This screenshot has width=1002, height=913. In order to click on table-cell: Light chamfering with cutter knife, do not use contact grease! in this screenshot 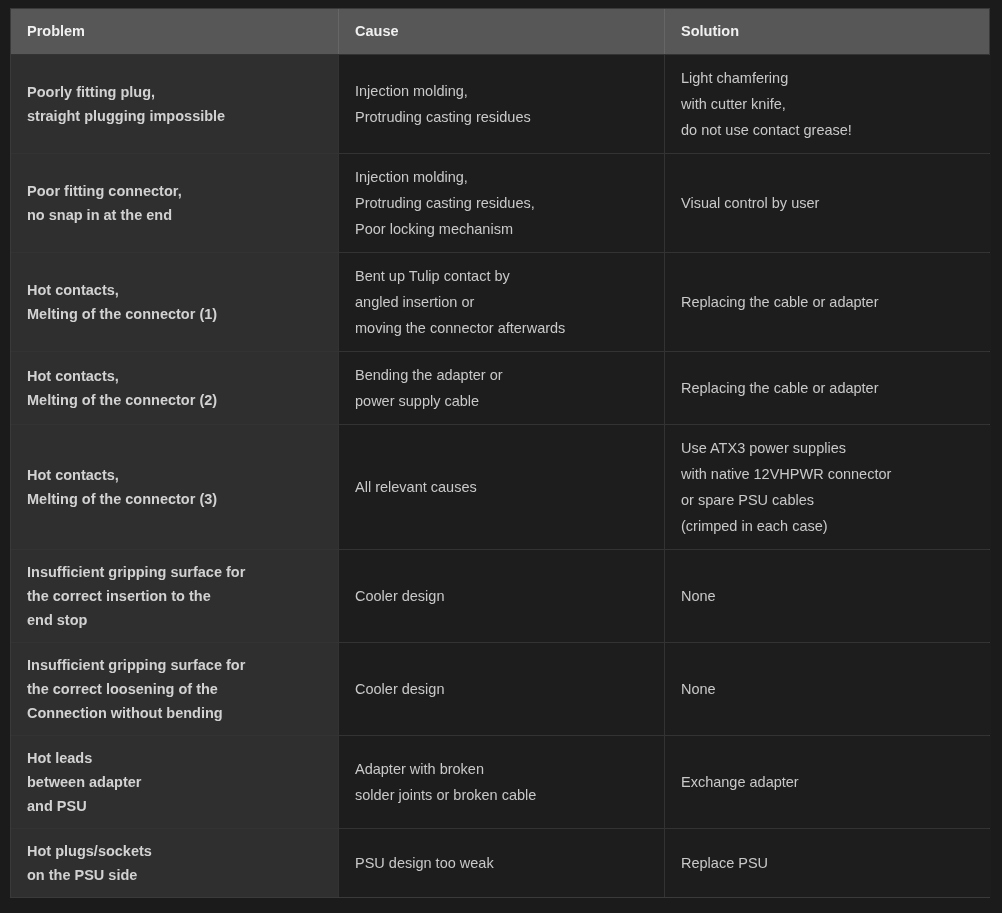, I will do `click(827, 104)`.